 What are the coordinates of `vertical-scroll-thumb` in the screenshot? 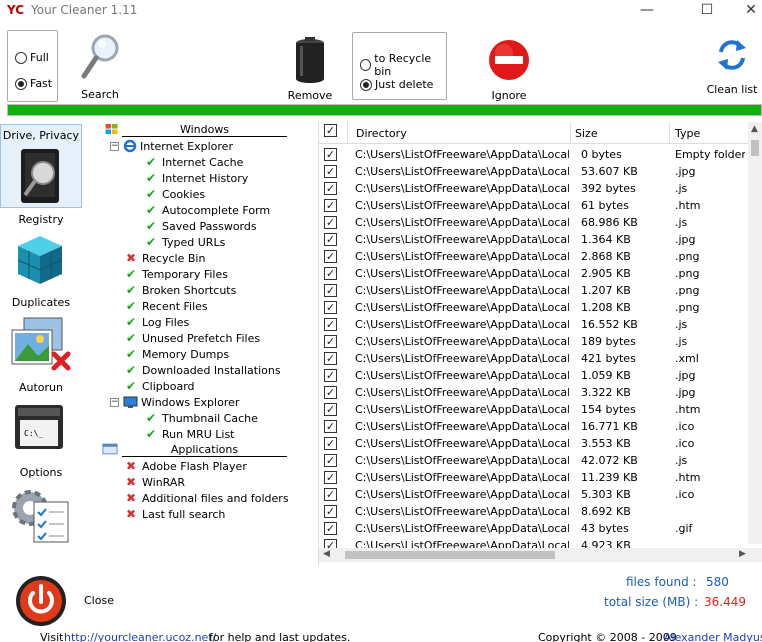 It's located at (755, 148).